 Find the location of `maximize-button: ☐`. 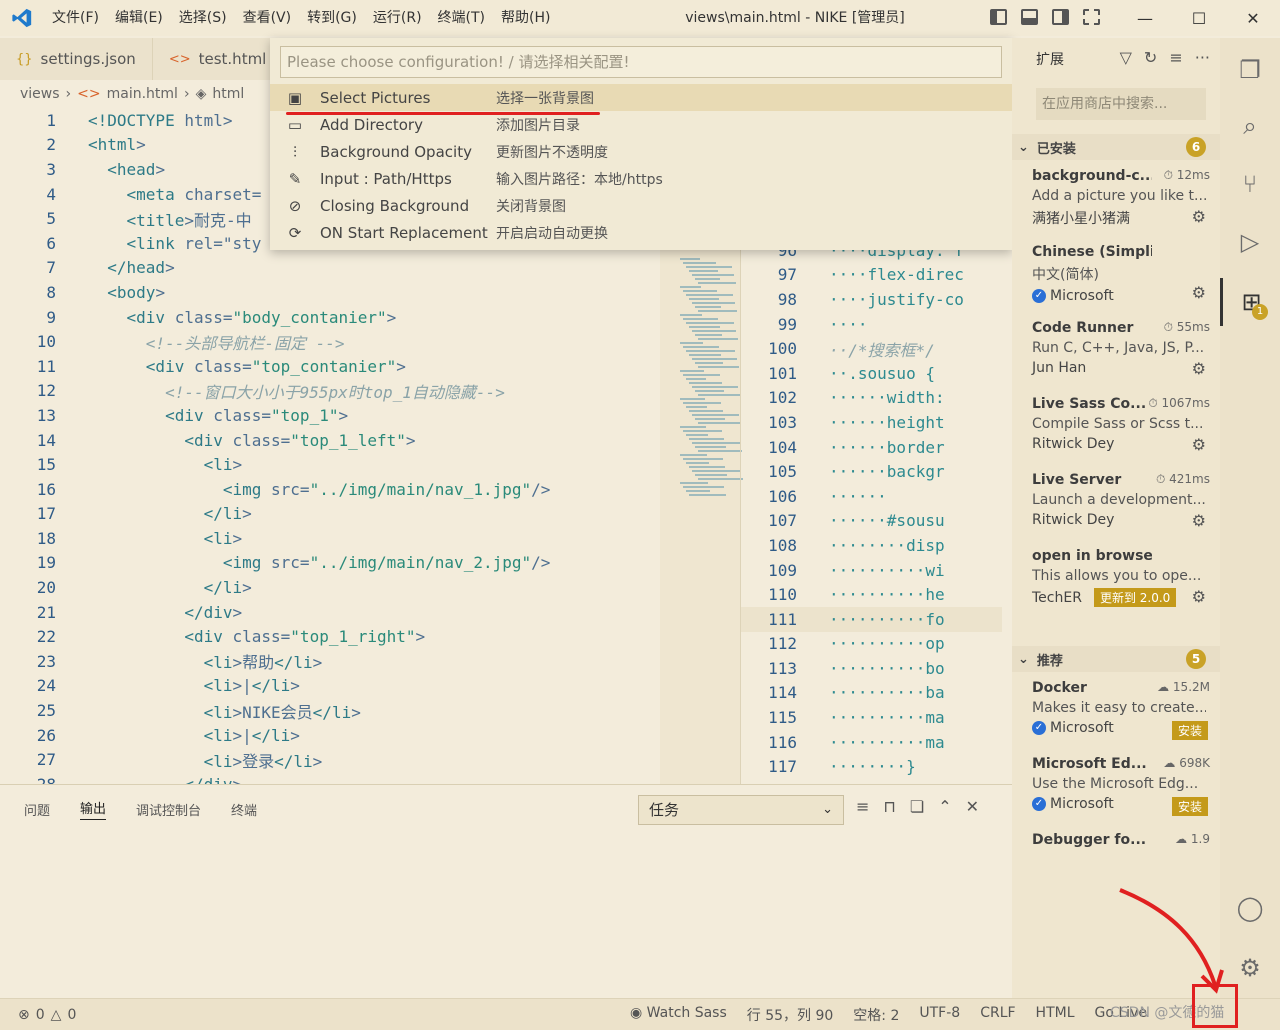

maximize-button: ☐ is located at coordinates (1199, 18).